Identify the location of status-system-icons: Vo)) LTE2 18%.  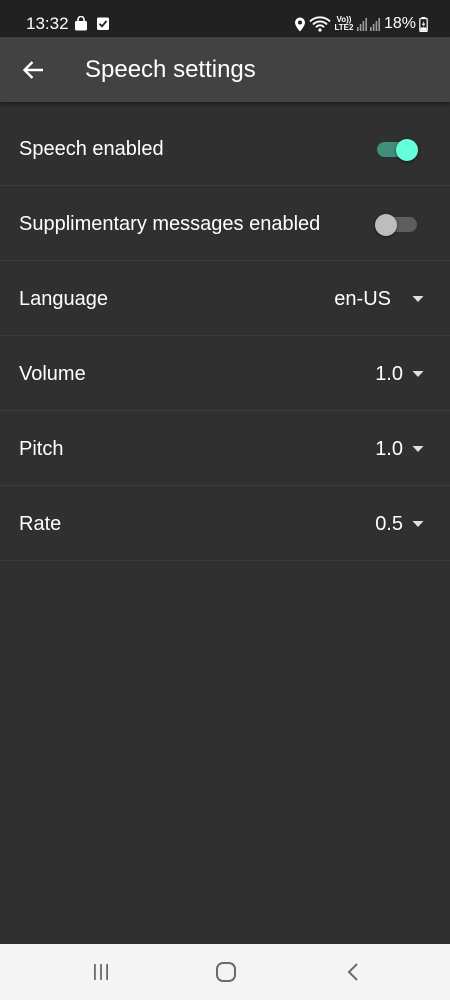
(359, 24).